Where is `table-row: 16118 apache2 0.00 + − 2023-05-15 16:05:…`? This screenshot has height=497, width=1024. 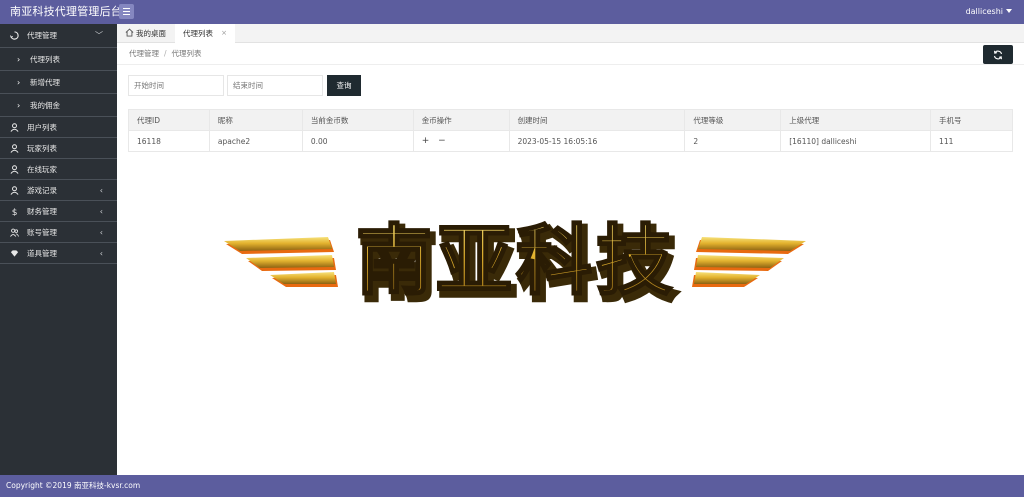
table-row: 16118 apache2 0.00 + − 2023-05-15 16:05:… is located at coordinates (570, 141).